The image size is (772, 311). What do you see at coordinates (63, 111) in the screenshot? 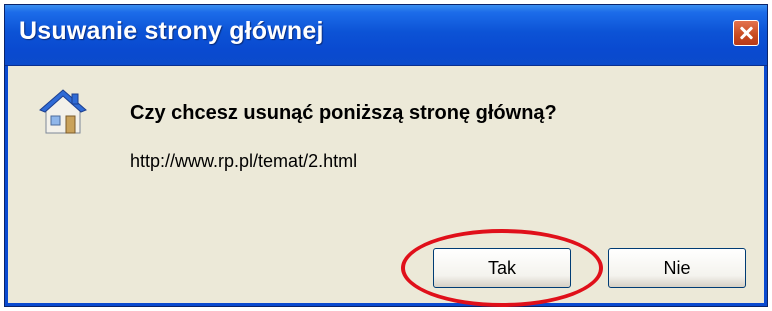
I see `home-icon` at bounding box center [63, 111].